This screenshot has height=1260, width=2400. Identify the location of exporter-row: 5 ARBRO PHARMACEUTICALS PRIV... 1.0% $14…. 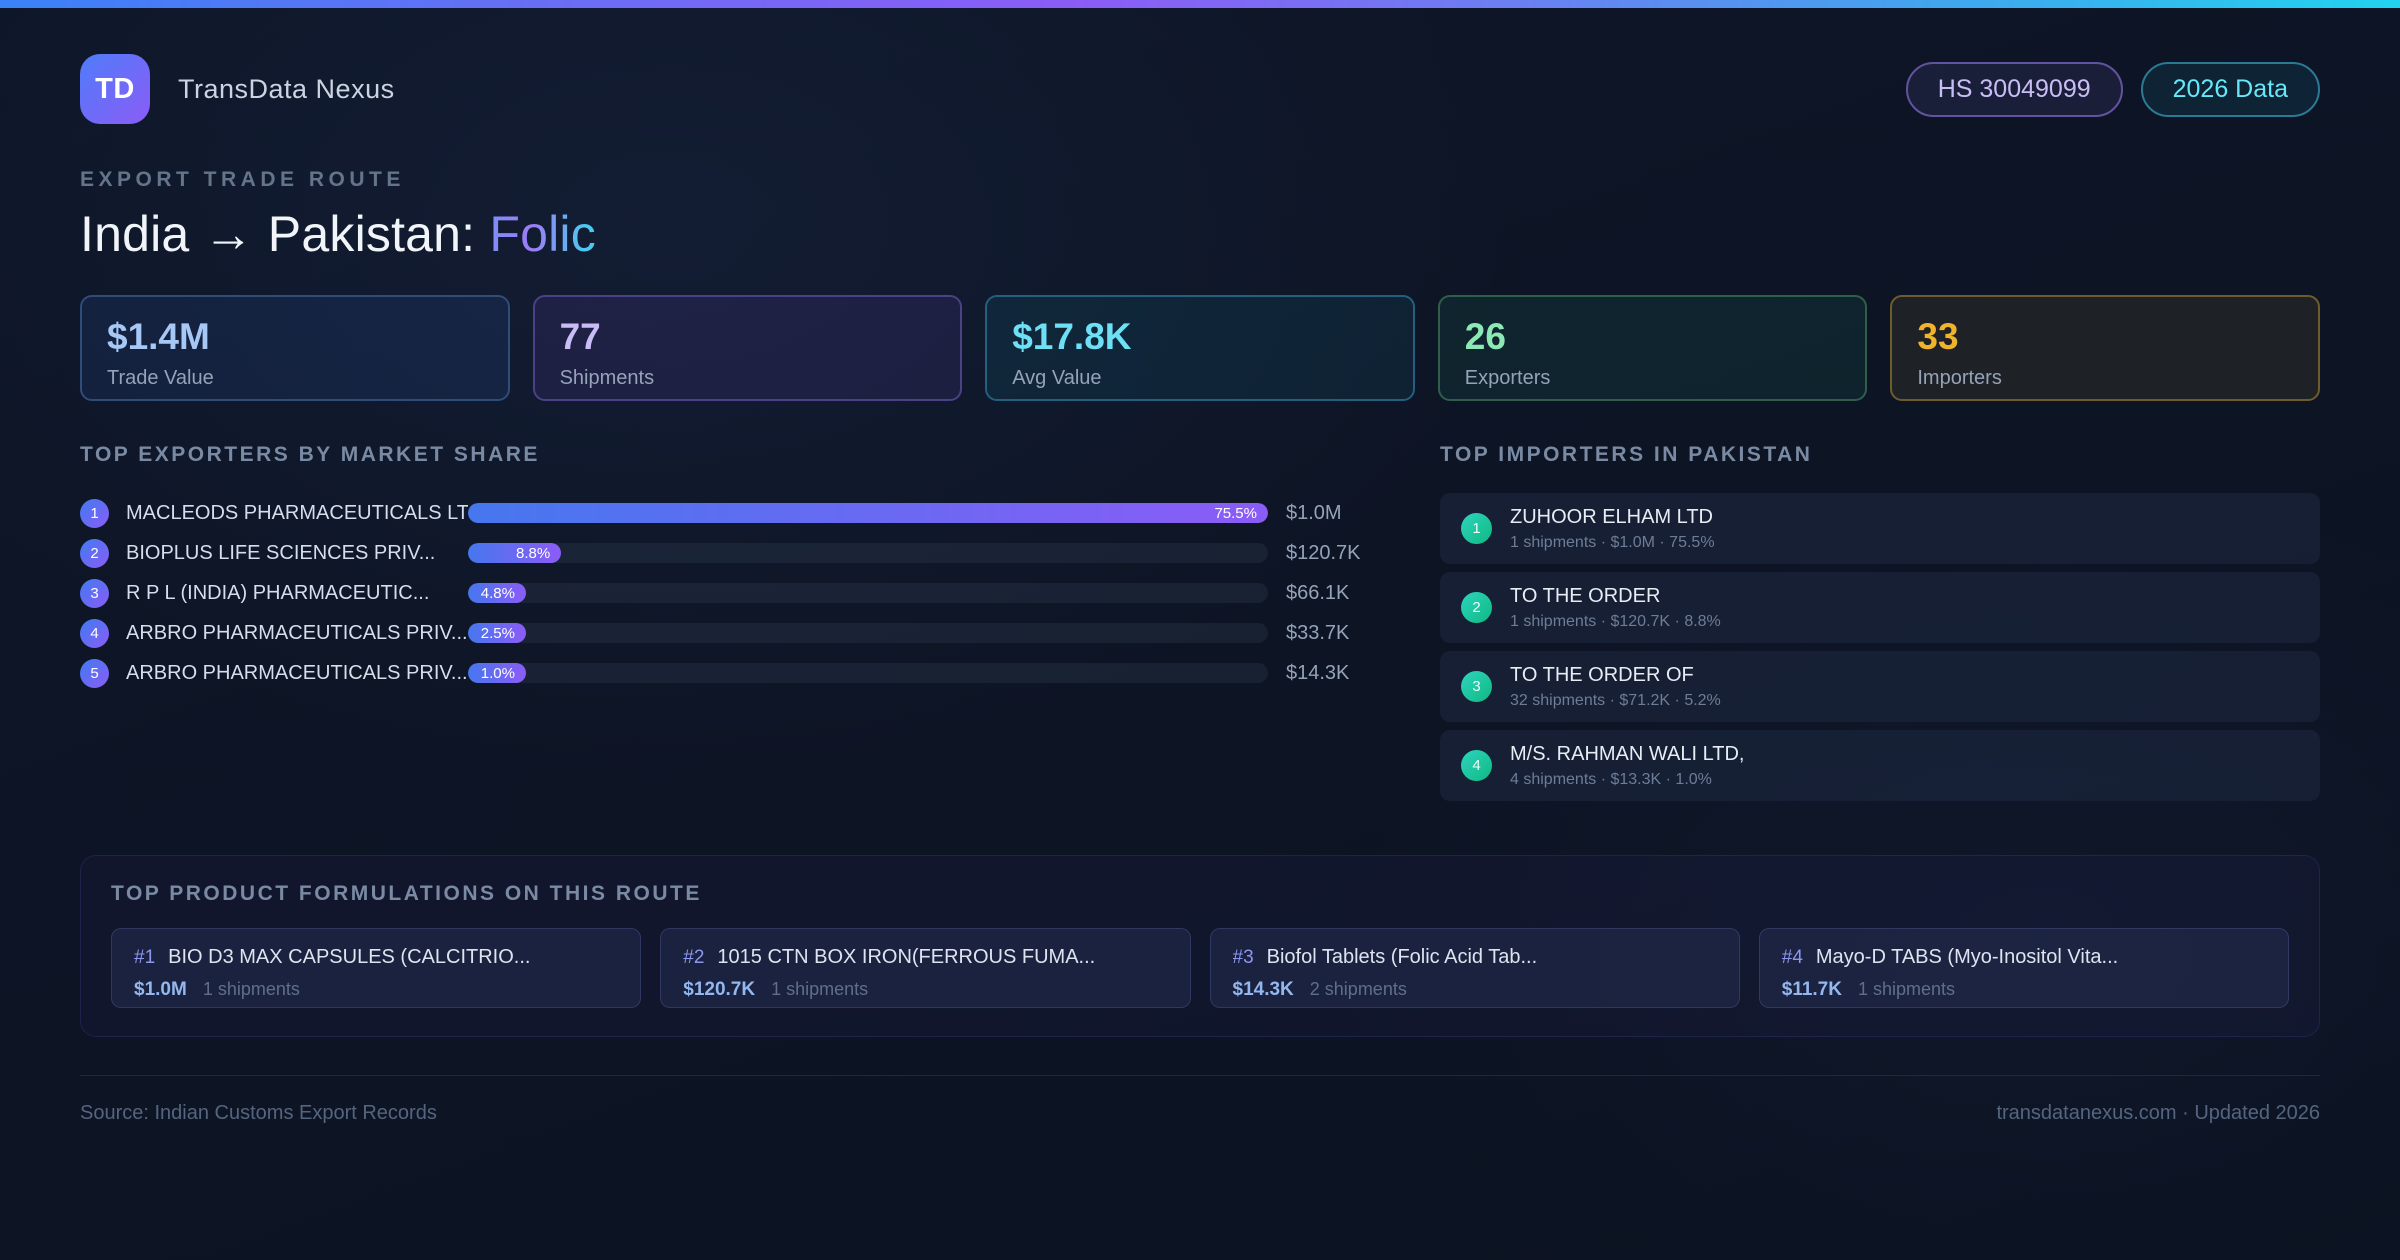
(728, 673).